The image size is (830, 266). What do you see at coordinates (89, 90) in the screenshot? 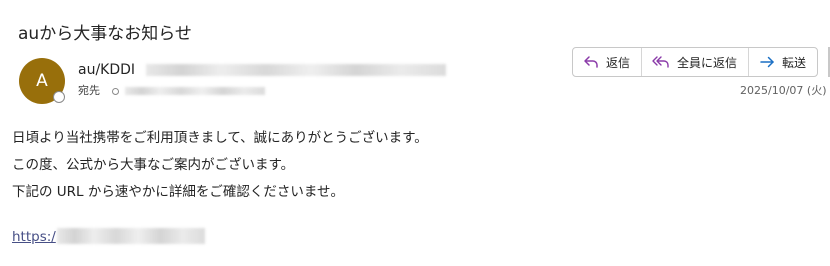
I see `to-label: 宛先` at bounding box center [89, 90].